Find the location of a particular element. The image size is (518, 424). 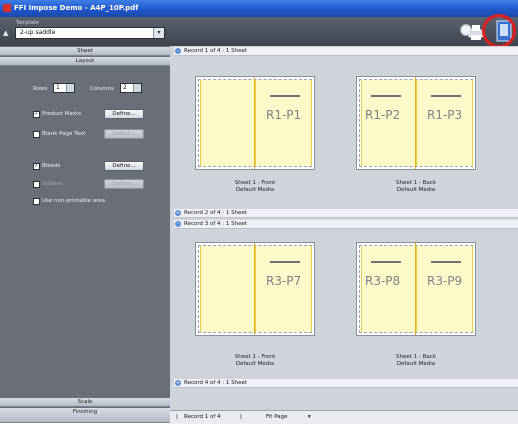

blank-page-text-label: Blank Page Text is located at coordinates (64, 134).